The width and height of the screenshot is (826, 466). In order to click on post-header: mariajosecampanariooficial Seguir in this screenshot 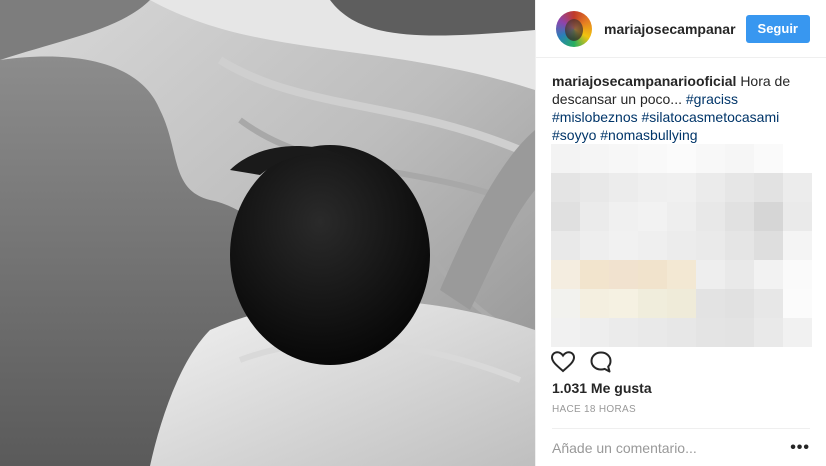, I will do `click(681, 29)`.